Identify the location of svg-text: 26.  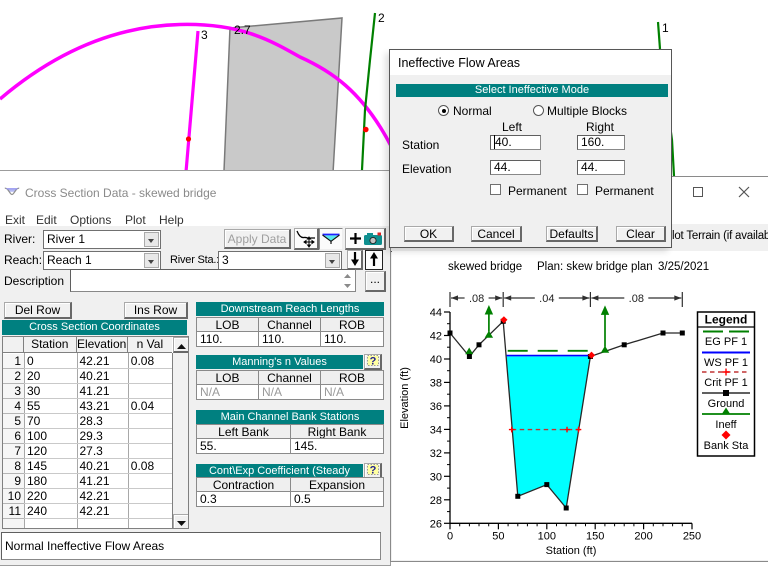
(436, 524).